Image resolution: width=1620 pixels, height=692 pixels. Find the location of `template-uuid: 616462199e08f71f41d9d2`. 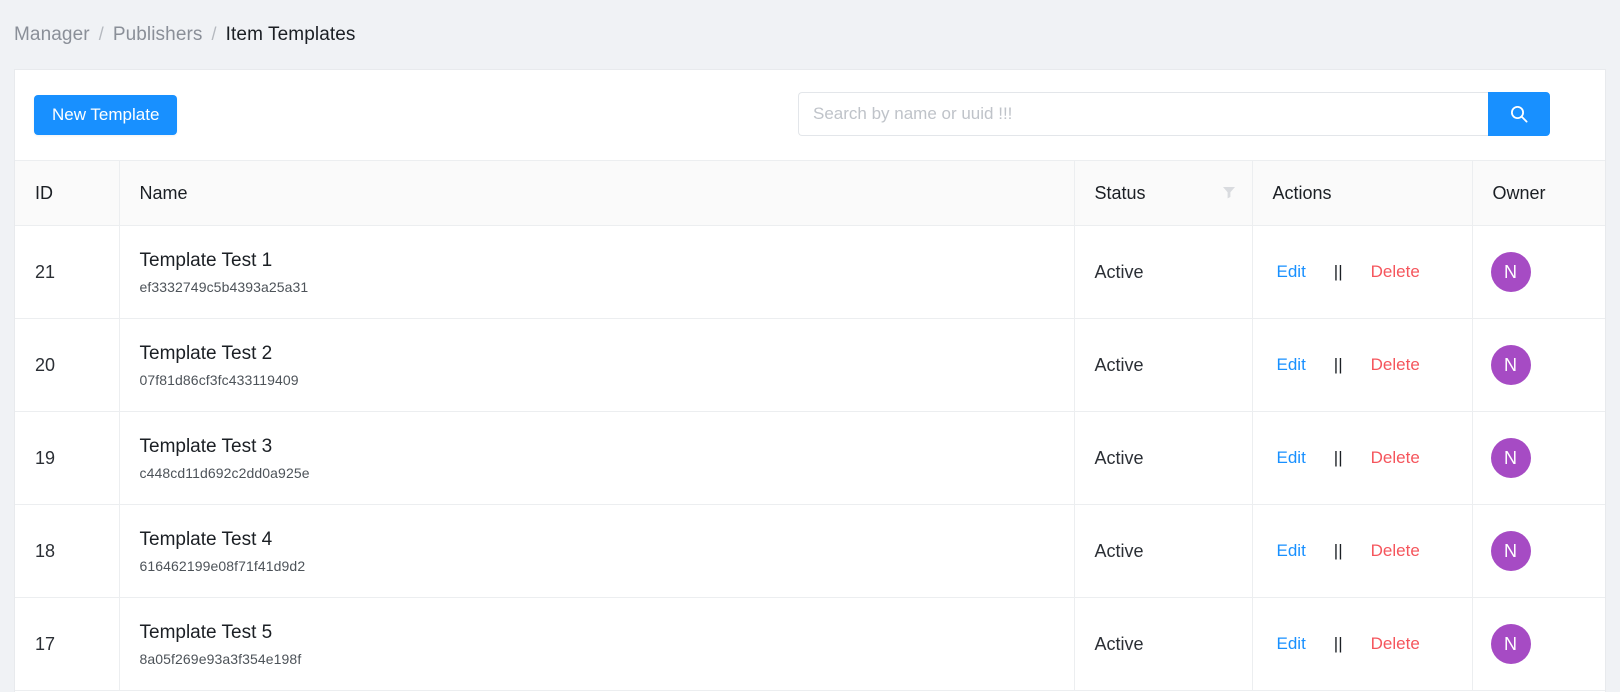

template-uuid: 616462199e08f71f41d9d2 is located at coordinates (222, 566).